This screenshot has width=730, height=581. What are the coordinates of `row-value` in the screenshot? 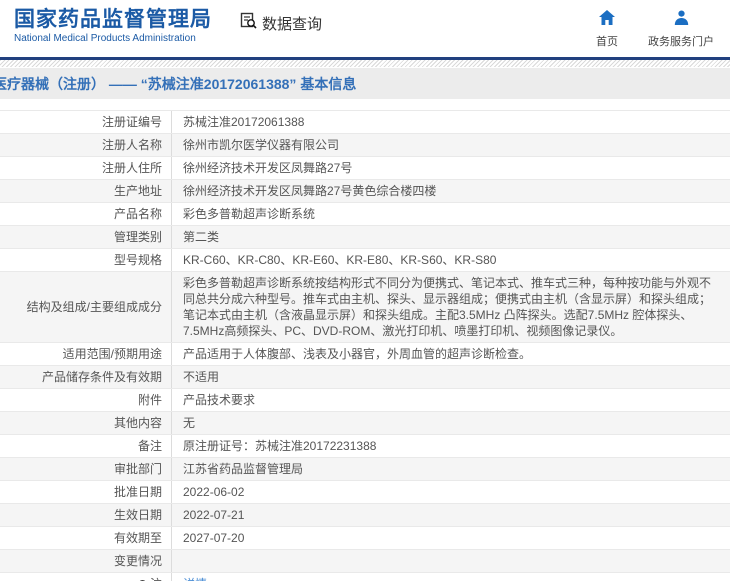 It's located at (451, 561).